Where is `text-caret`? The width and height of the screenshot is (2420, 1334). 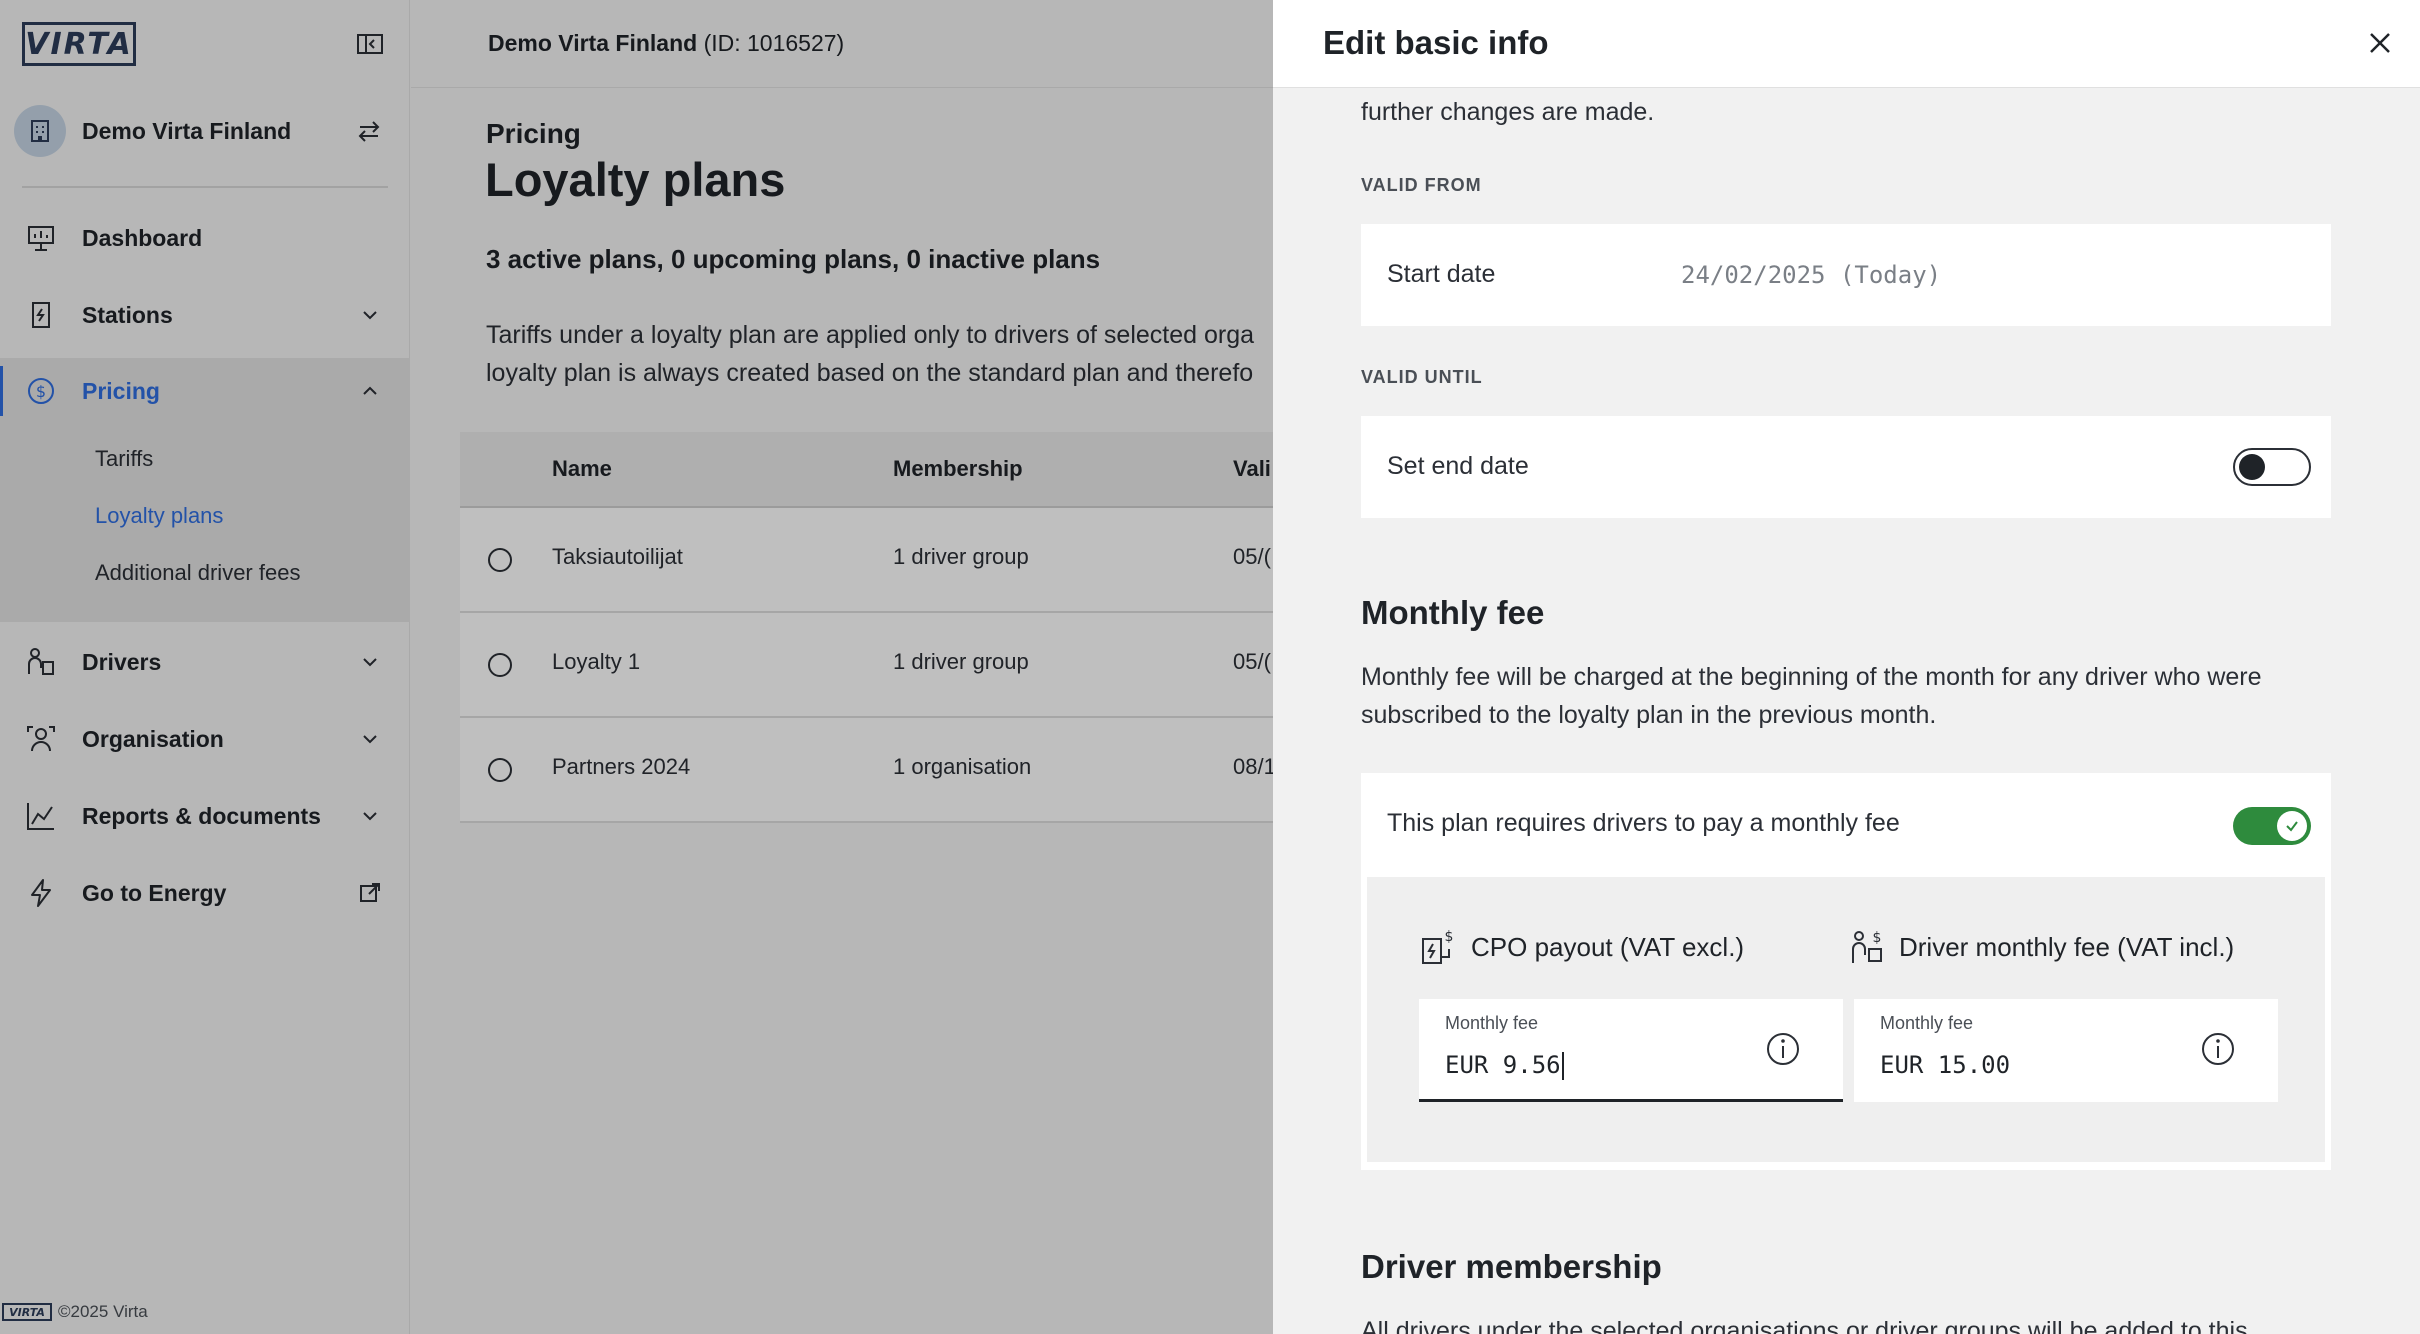
text-caret is located at coordinates (1562, 1066).